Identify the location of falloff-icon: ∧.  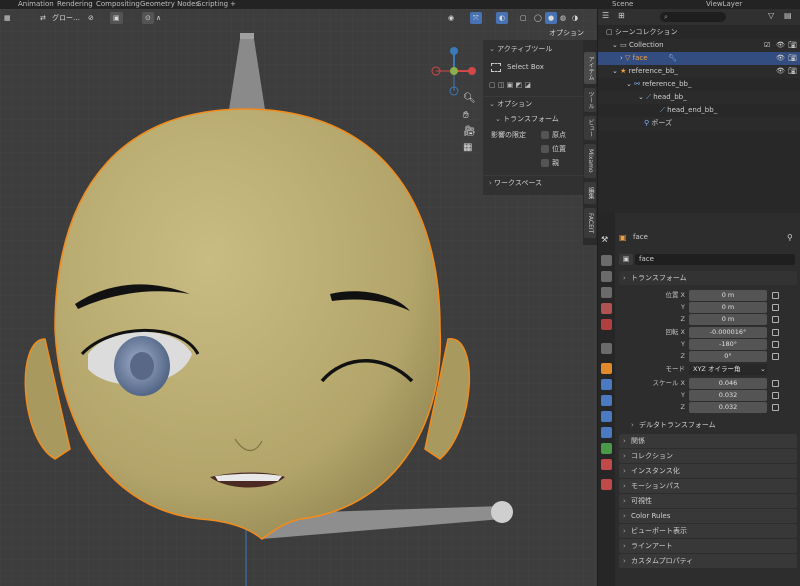
(158, 18).